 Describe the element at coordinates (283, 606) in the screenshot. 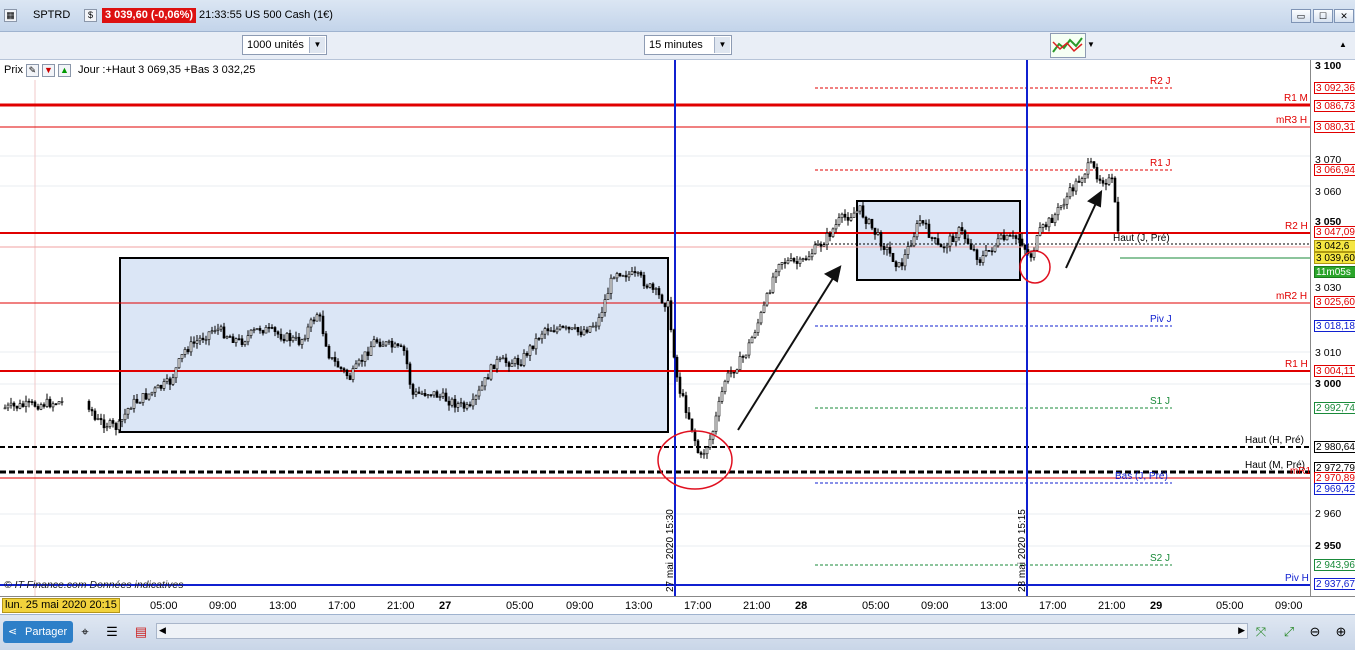

I see `x-tick: 13:00` at that location.